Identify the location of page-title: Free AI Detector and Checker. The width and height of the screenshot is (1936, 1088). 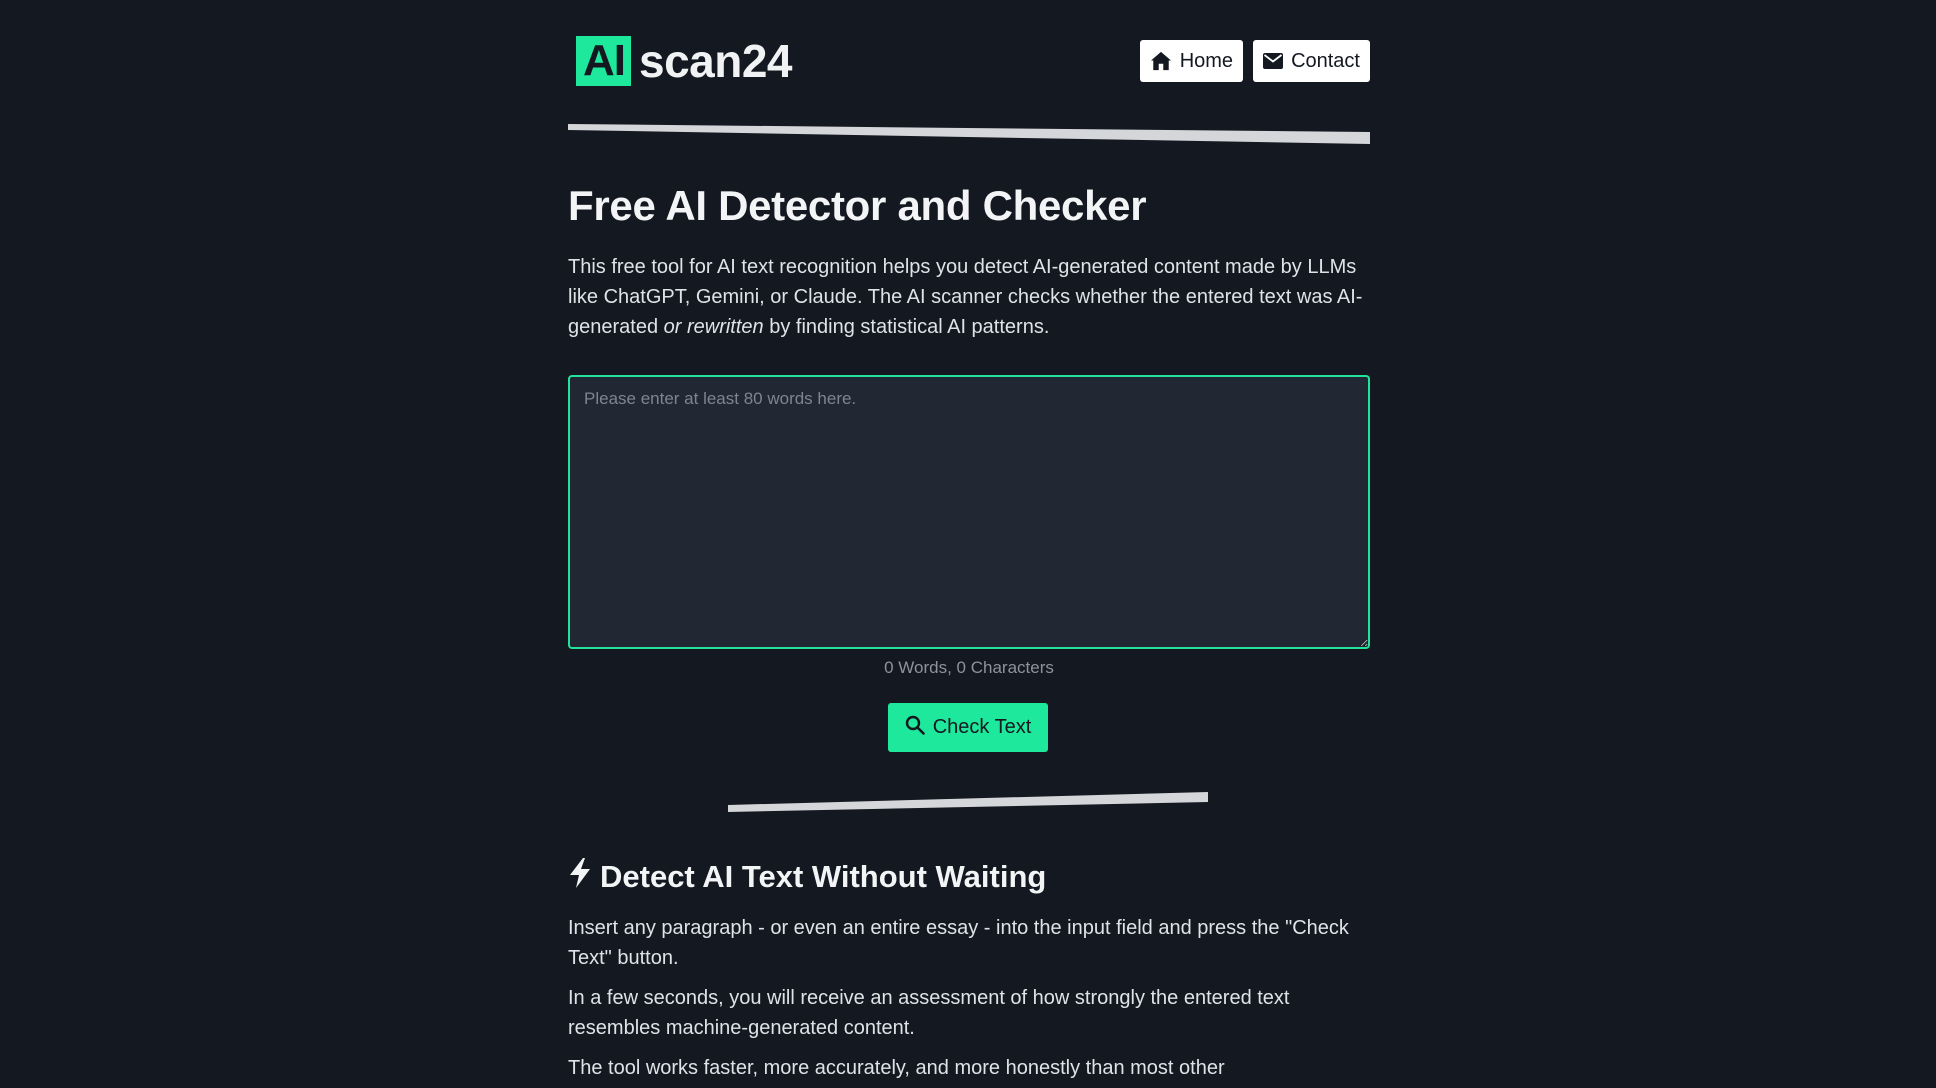
(857, 205).